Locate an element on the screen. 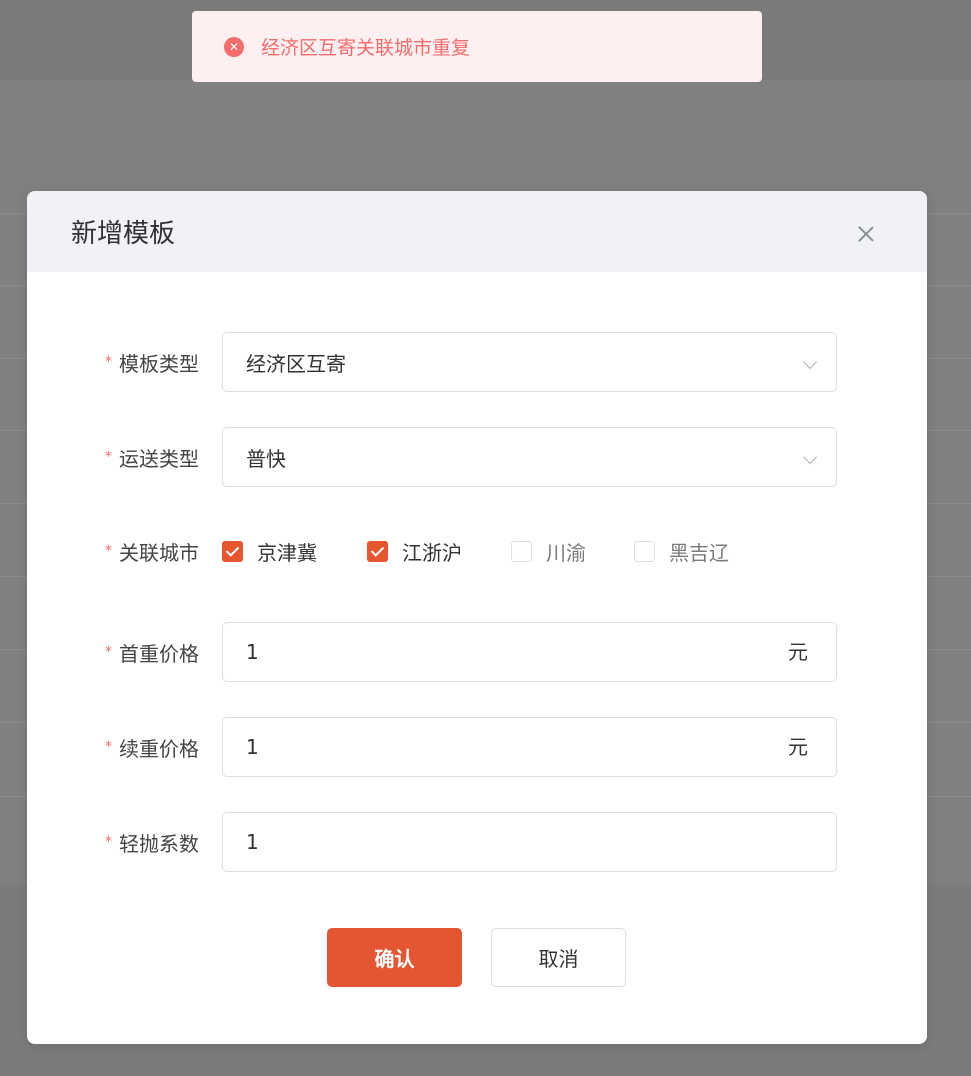 The image size is (971, 1076). close-circle-icon: ✕ is located at coordinates (234, 46).